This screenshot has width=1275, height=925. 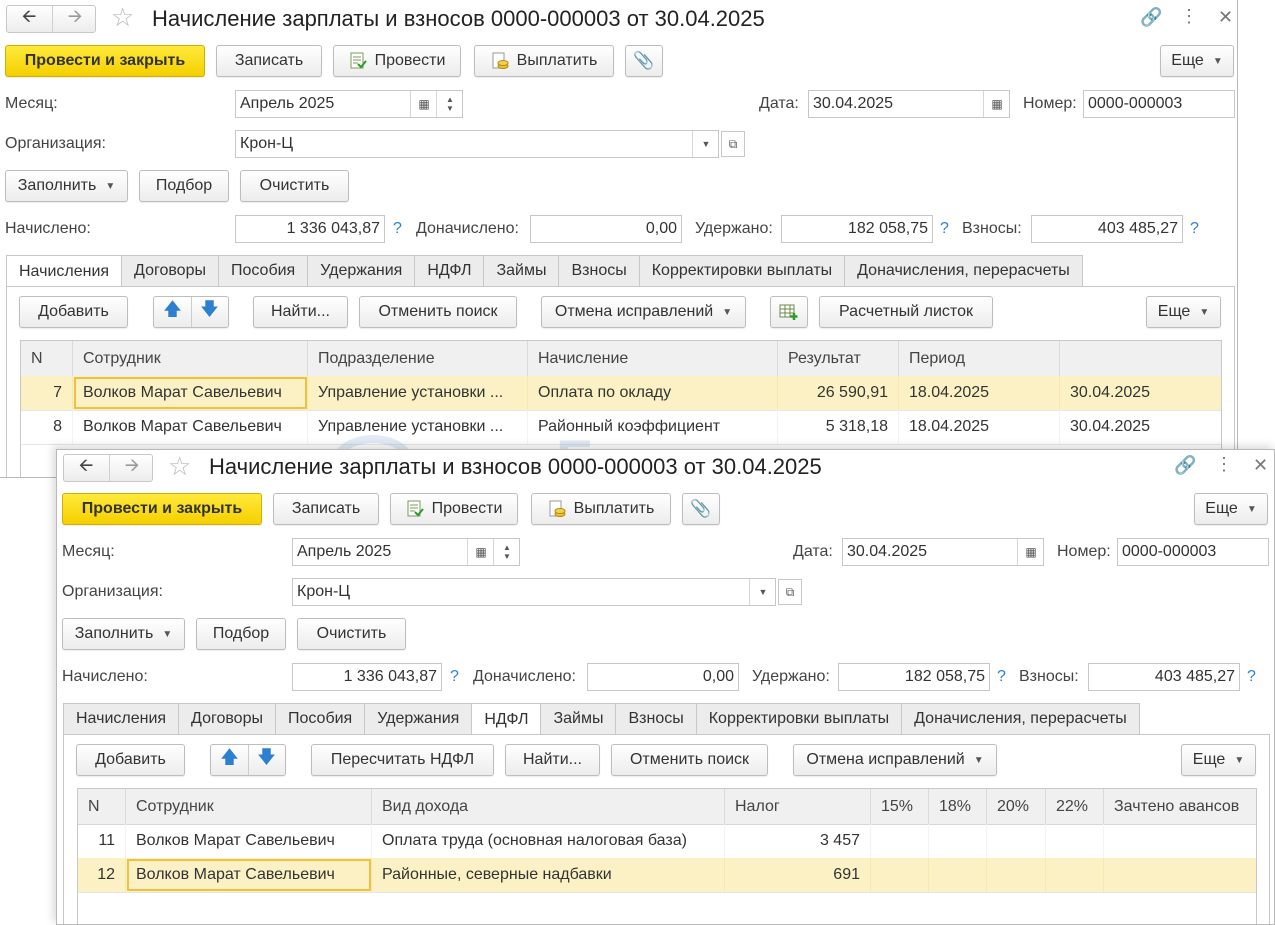 What do you see at coordinates (789, 312) in the screenshot?
I see `add-rows-button` at bounding box center [789, 312].